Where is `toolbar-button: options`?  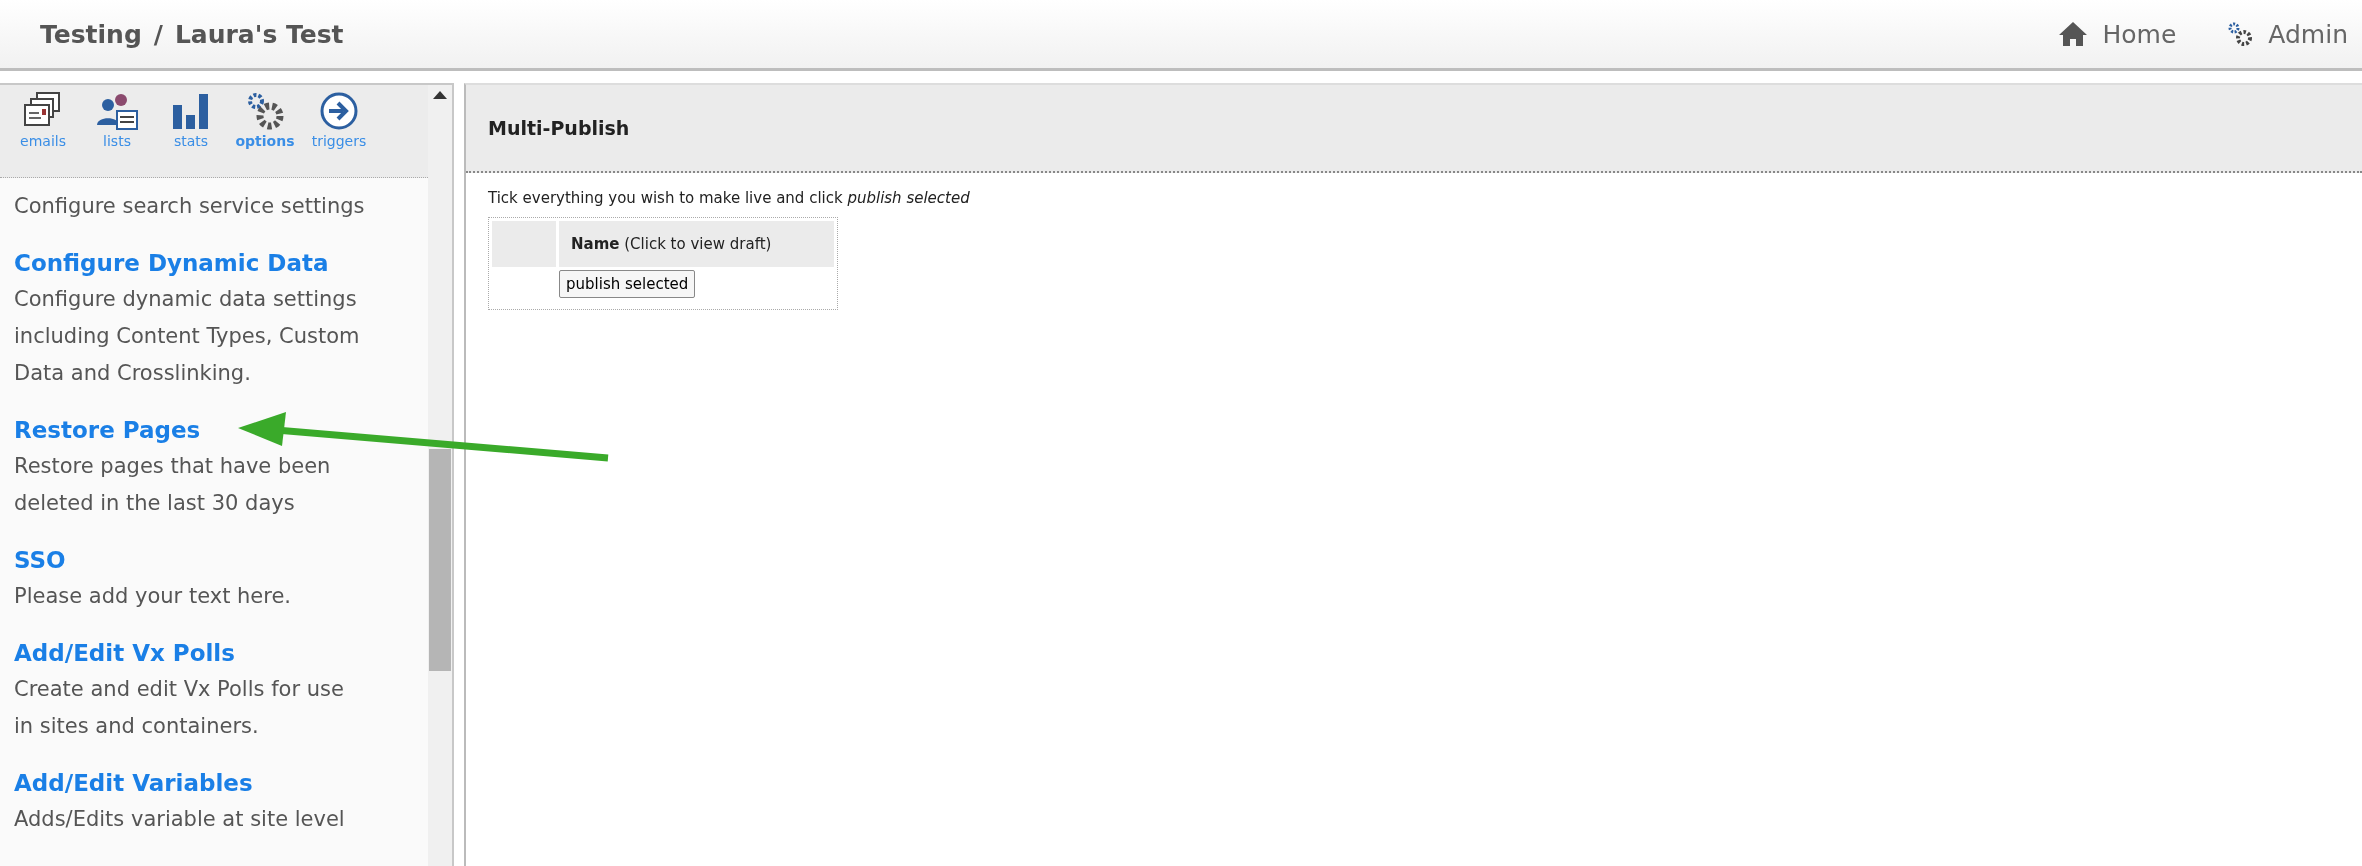
toolbar-button: options is located at coordinates (265, 134).